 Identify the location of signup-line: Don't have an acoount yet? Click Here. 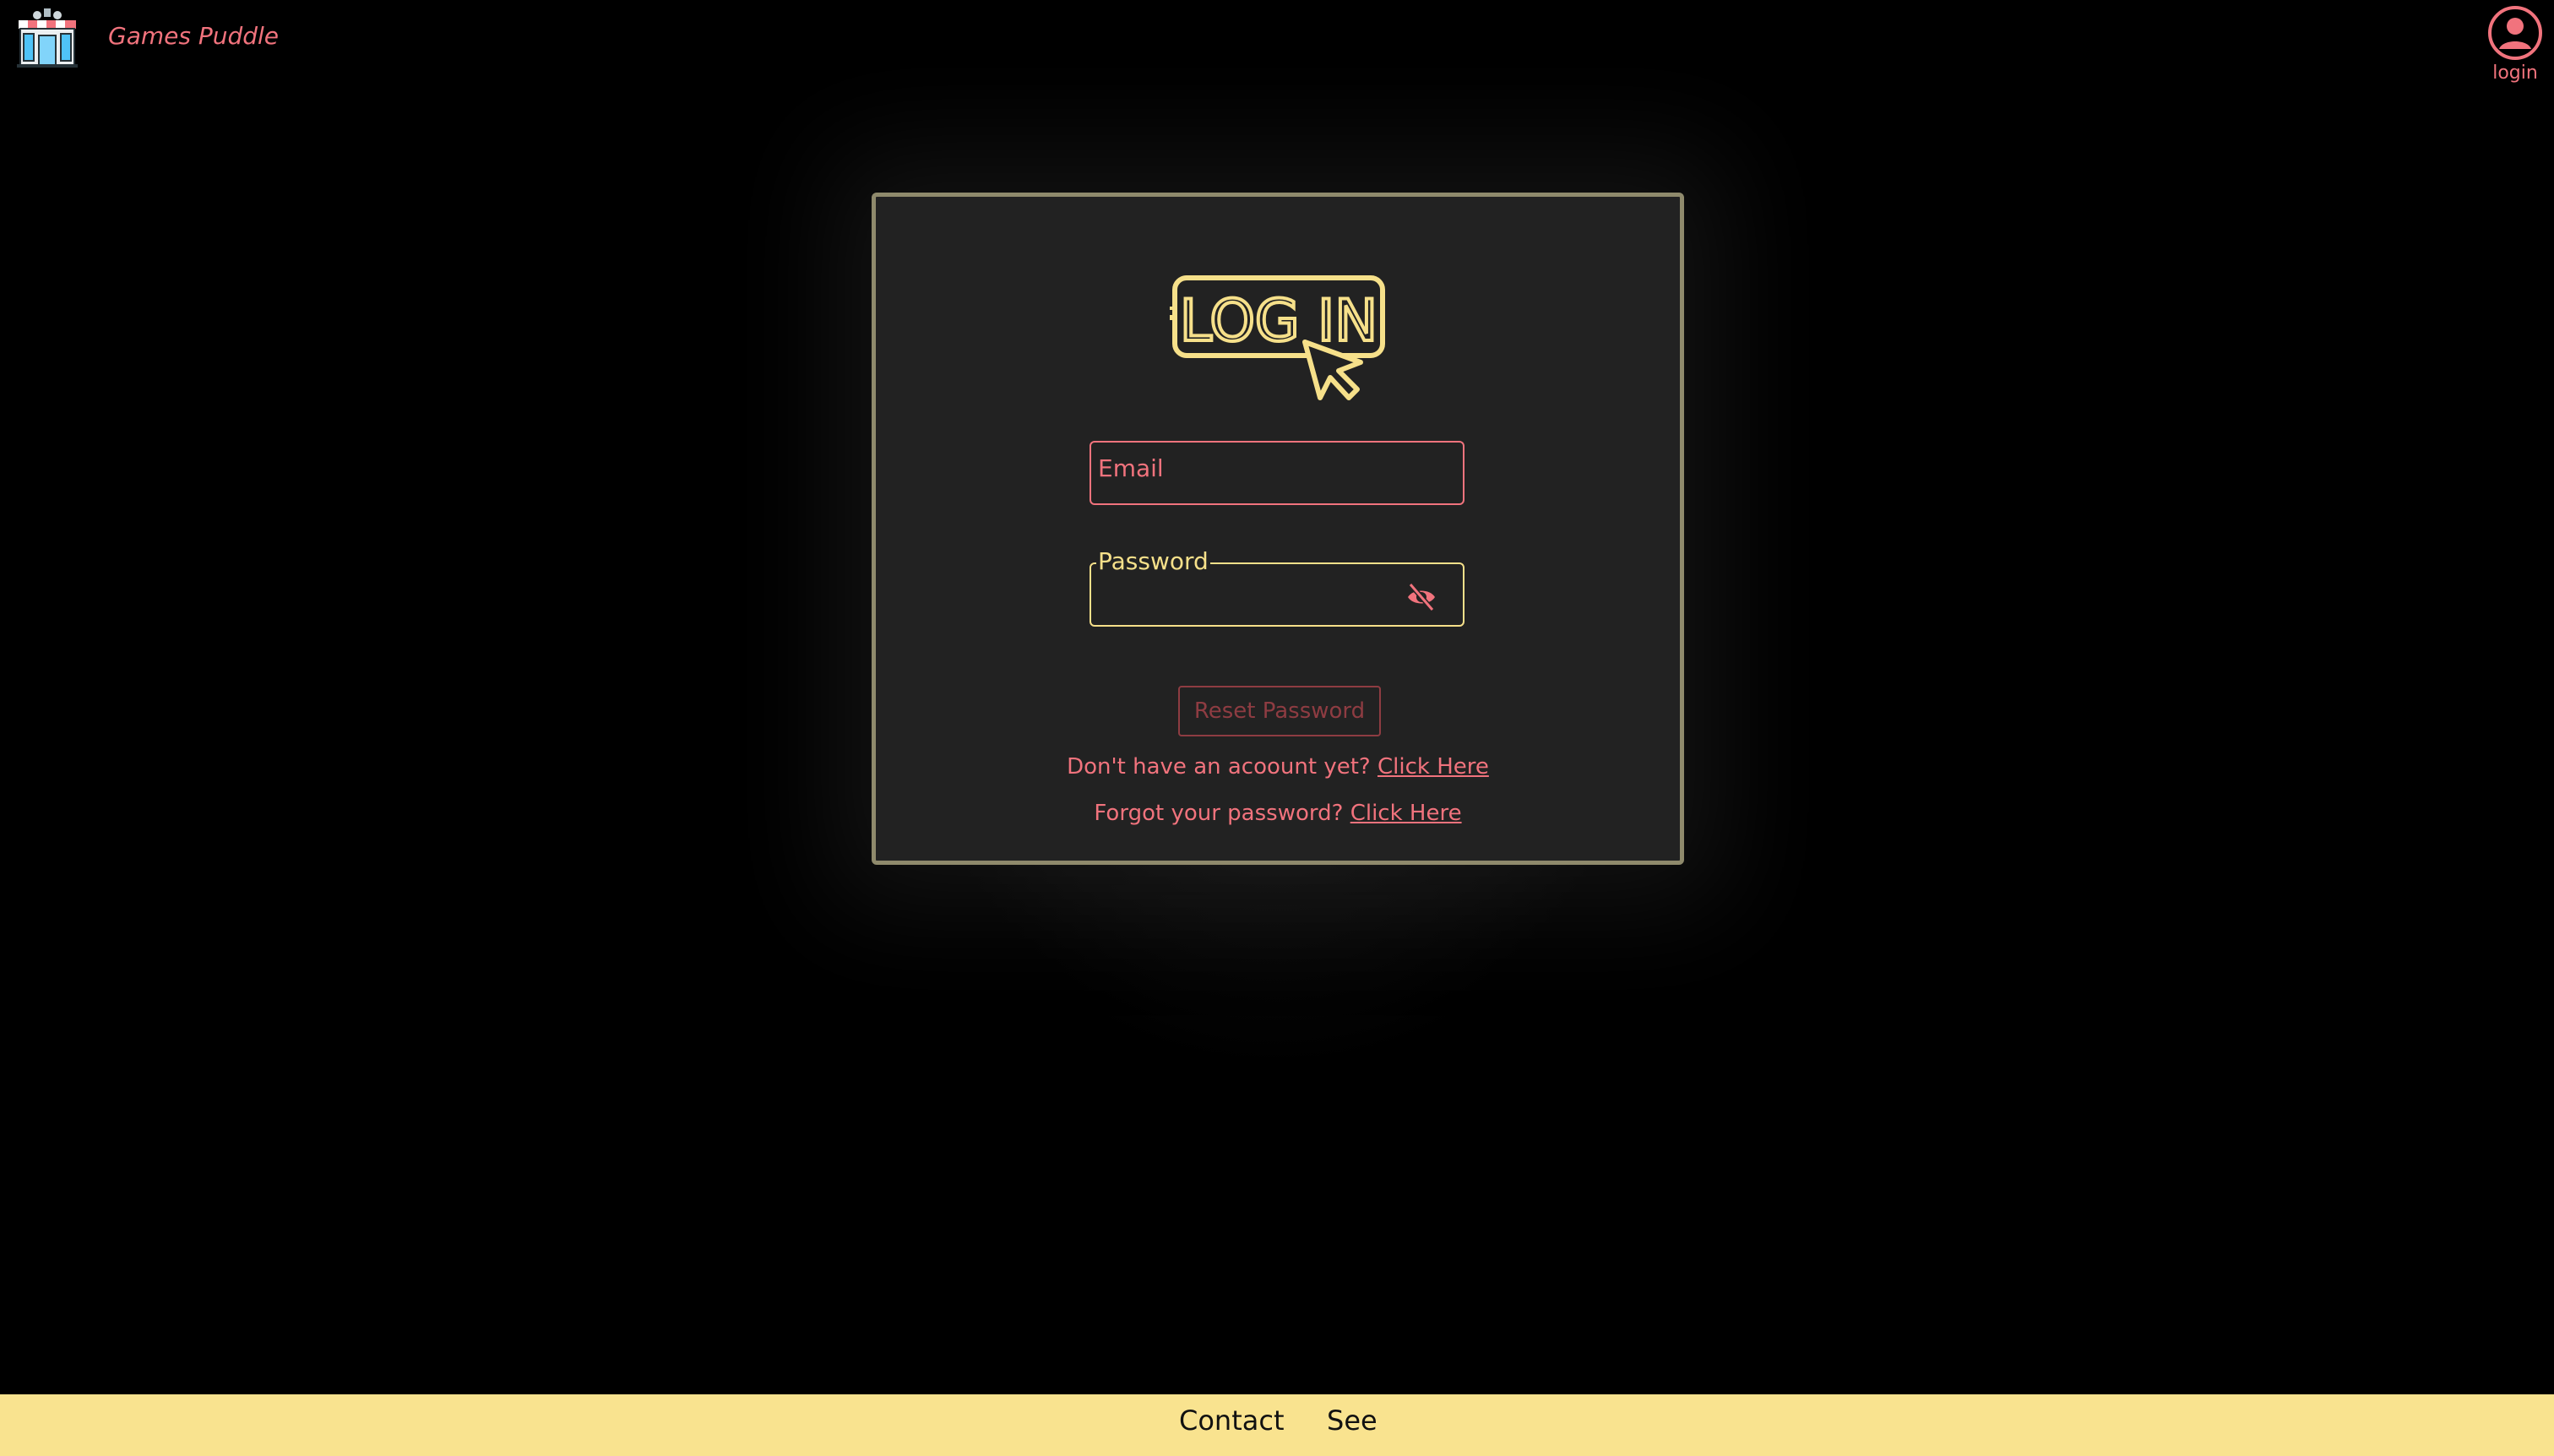
(1278, 767).